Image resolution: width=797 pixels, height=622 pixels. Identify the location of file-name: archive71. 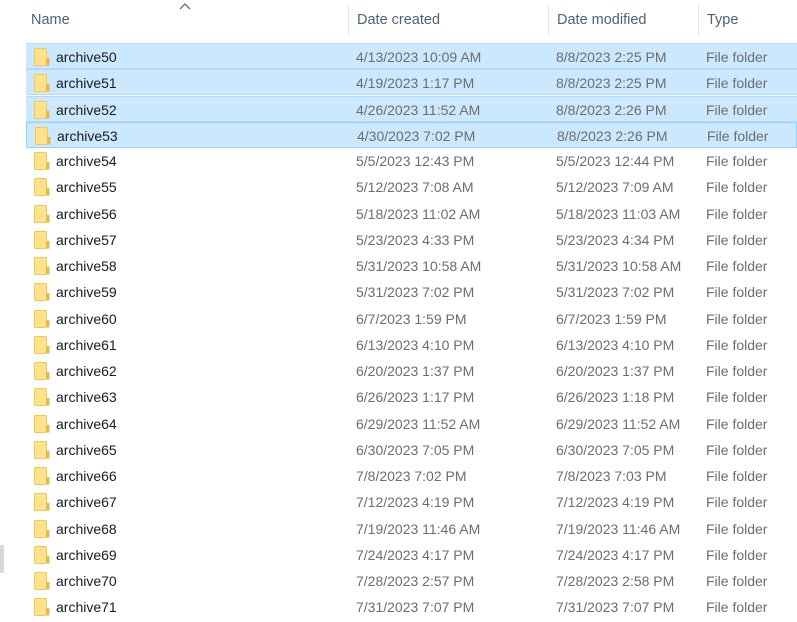
(86, 607).